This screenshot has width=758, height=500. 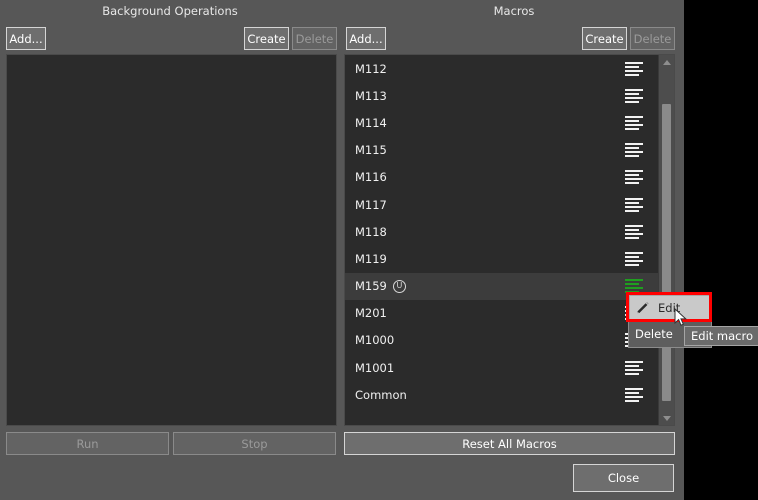 What do you see at coordinates (371, 231) in the screenshot?
I see `list-item-label: M118` at bounding box center [371, 231].